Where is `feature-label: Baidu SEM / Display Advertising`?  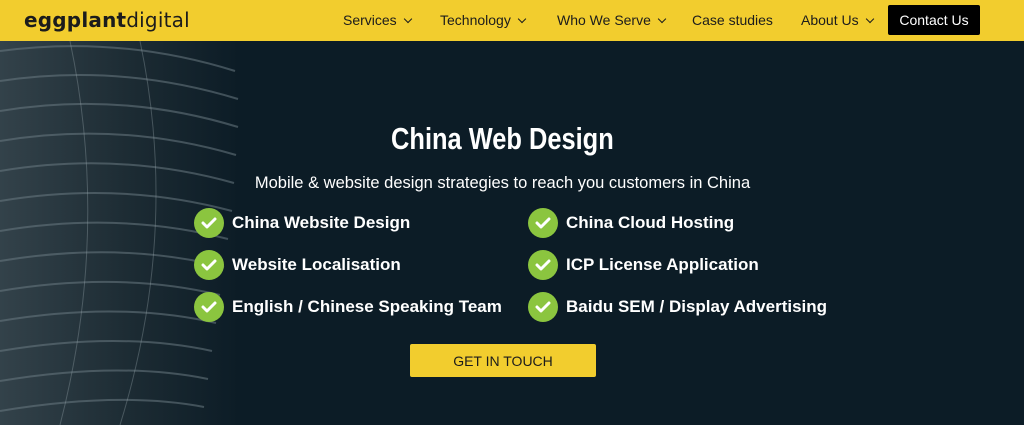
feature-label: Baidu SEM / Display Advertising is located at coordinates (697, 306).